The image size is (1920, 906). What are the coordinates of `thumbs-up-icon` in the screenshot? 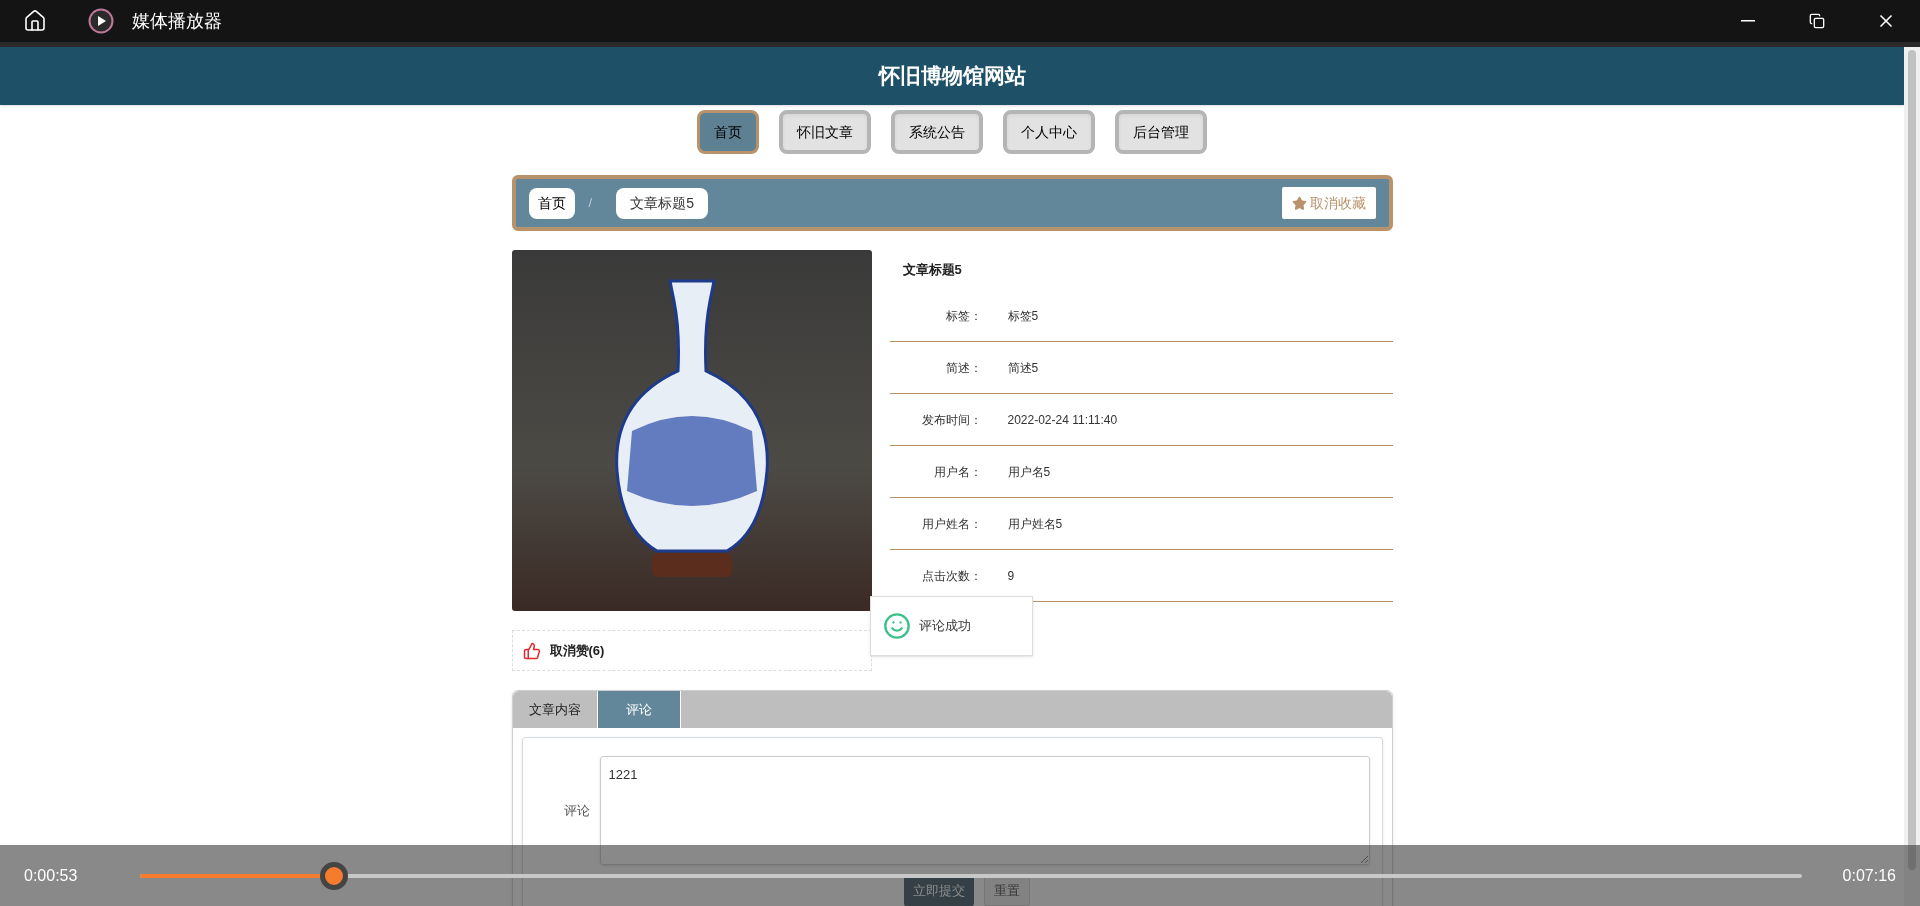 It's located at (531, 650).